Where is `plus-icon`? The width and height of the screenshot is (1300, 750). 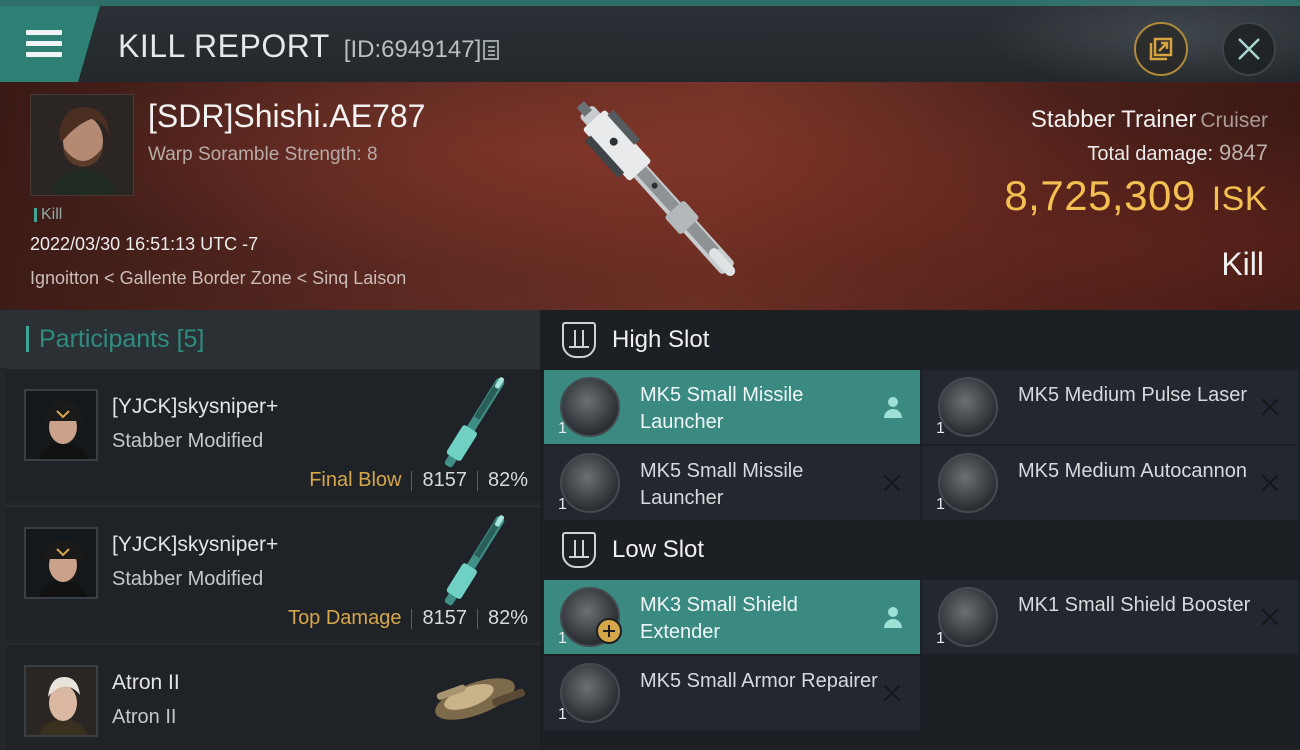
plus-icon is located at coordinates (609, 631).